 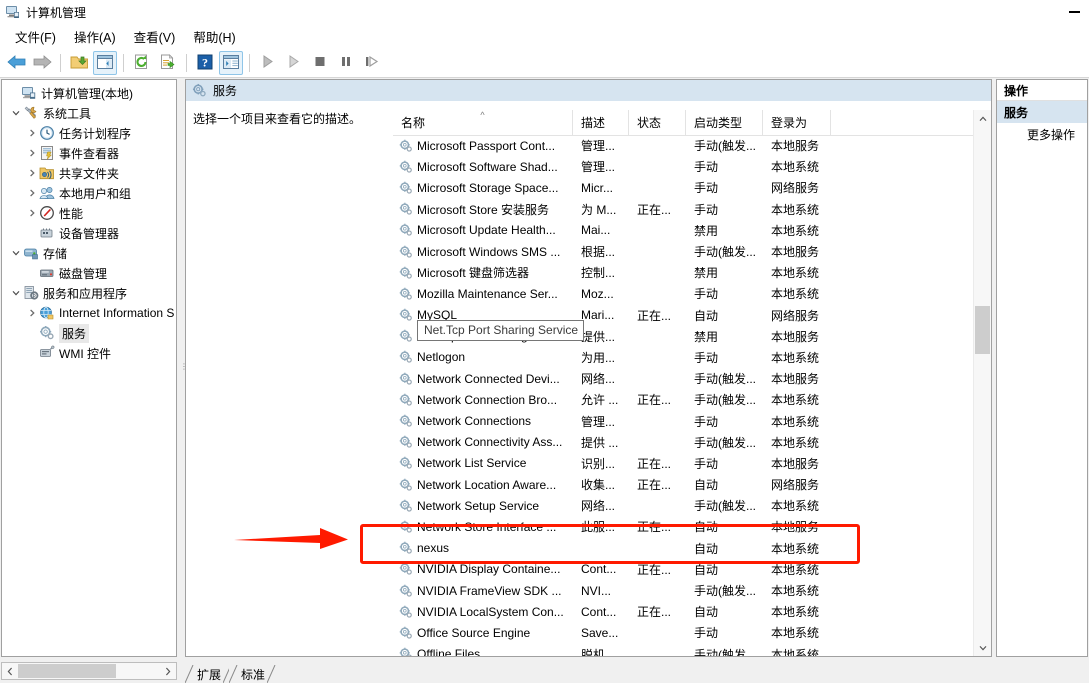 What do you see at coordinates (795, 252) in the screenshot?
I see `cell-log-on-as: 本地服务` at bounding box center [795, 252].